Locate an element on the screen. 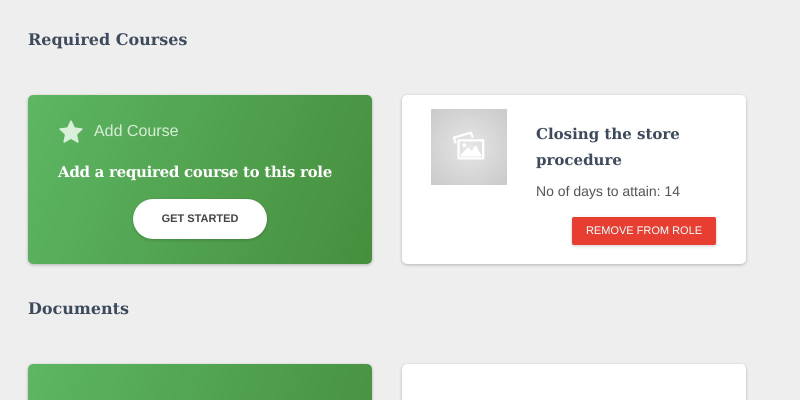 The image size is (800, 400). course-meta: No of days to attain: 14 is located at coordinates (608, 191).